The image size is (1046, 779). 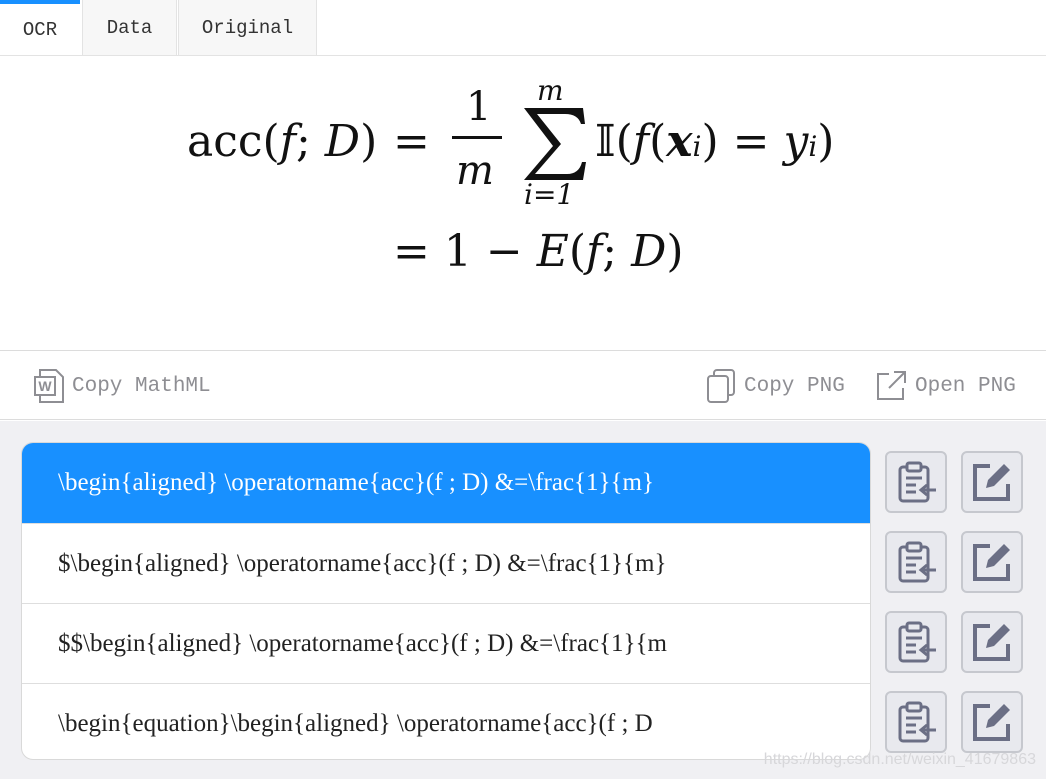 I want to click on tab-data: Data, so click(x=129, y=27).